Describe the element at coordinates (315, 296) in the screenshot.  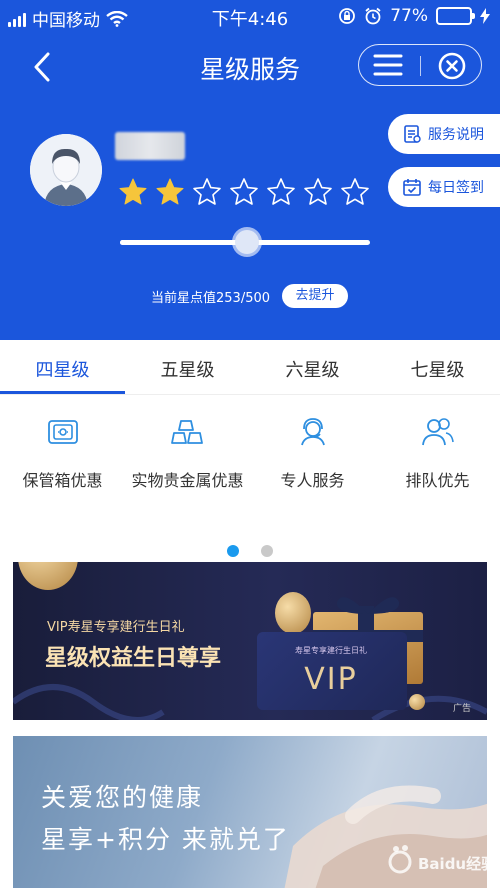
I see `improve-button: 去提升` at that location.